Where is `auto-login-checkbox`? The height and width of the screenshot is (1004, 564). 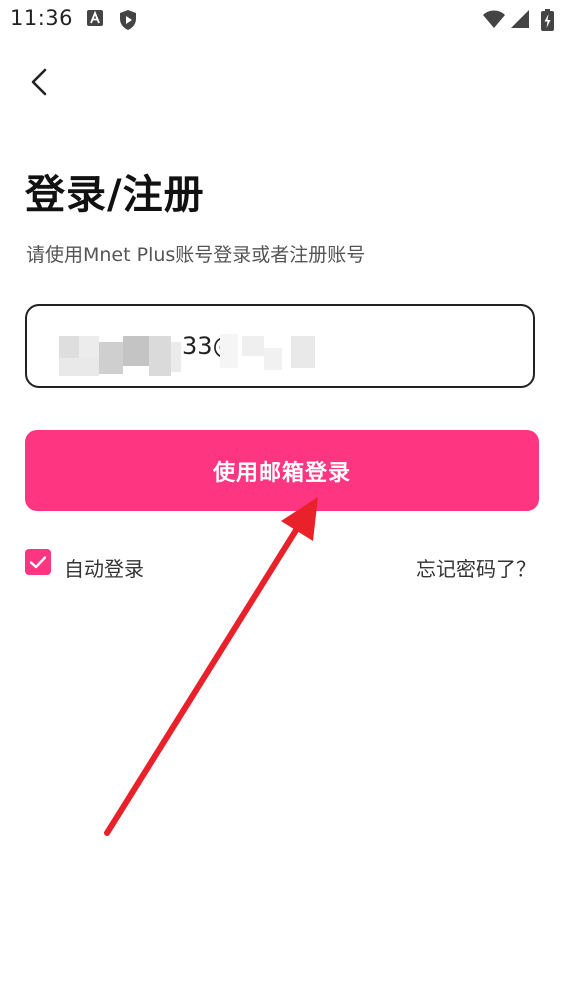
auto-login-checkbox is located at coordinates (38, 562).